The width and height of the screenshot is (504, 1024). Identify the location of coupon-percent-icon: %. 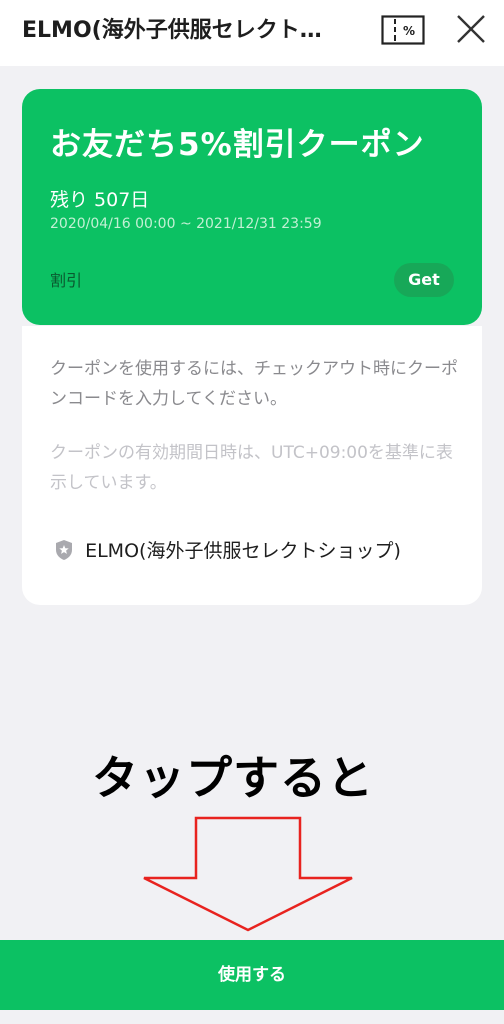
(403, 30).